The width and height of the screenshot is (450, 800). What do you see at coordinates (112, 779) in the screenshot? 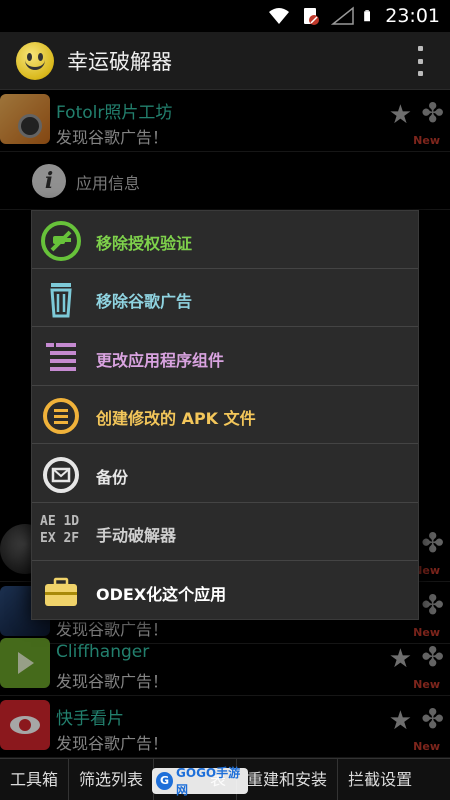
I see `tab-filter-list: 筛选列表` at bounding box center [112, 779].